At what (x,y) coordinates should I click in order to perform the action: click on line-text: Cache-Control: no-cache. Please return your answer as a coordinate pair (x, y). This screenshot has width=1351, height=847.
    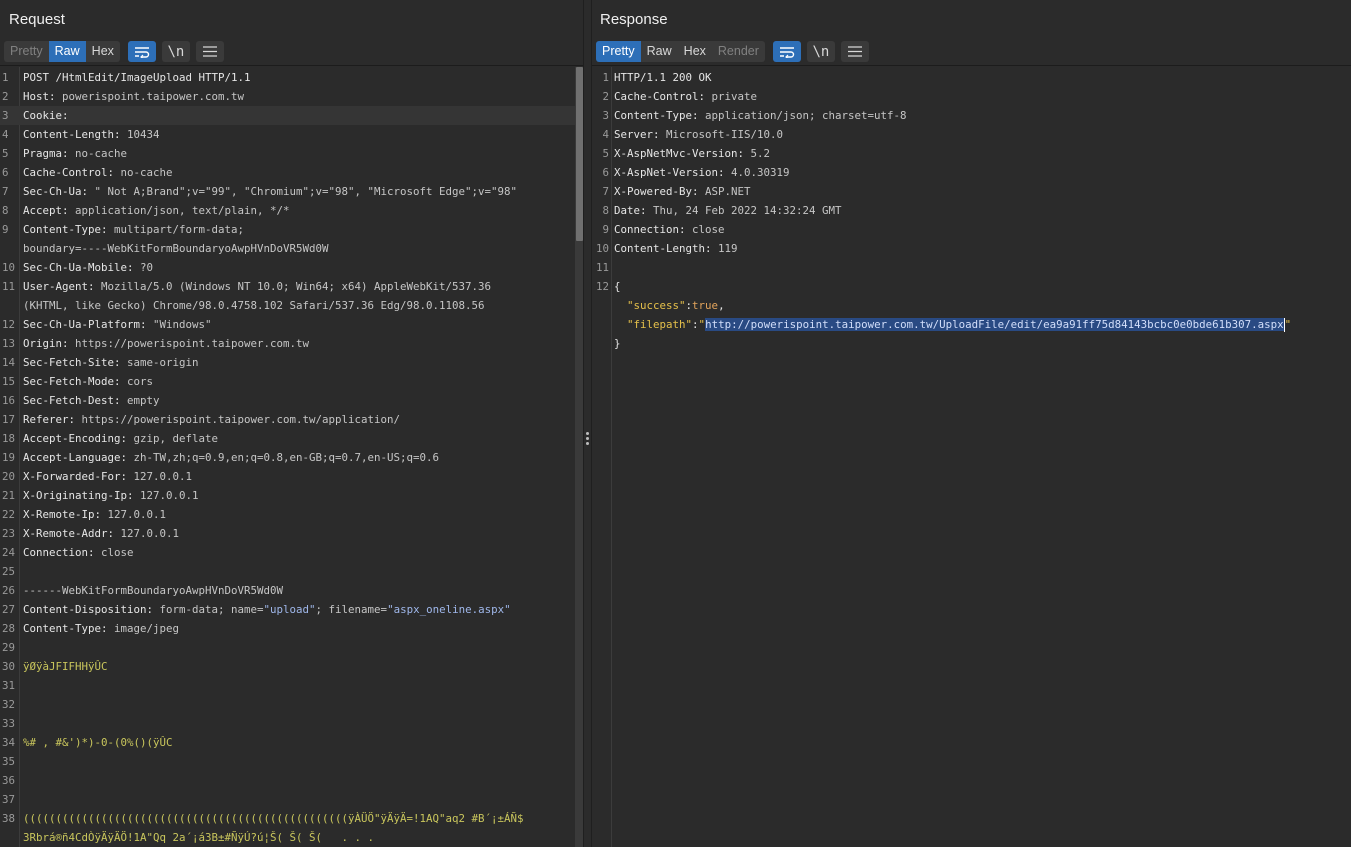
    Looking at the image, I should click on (98, 172).